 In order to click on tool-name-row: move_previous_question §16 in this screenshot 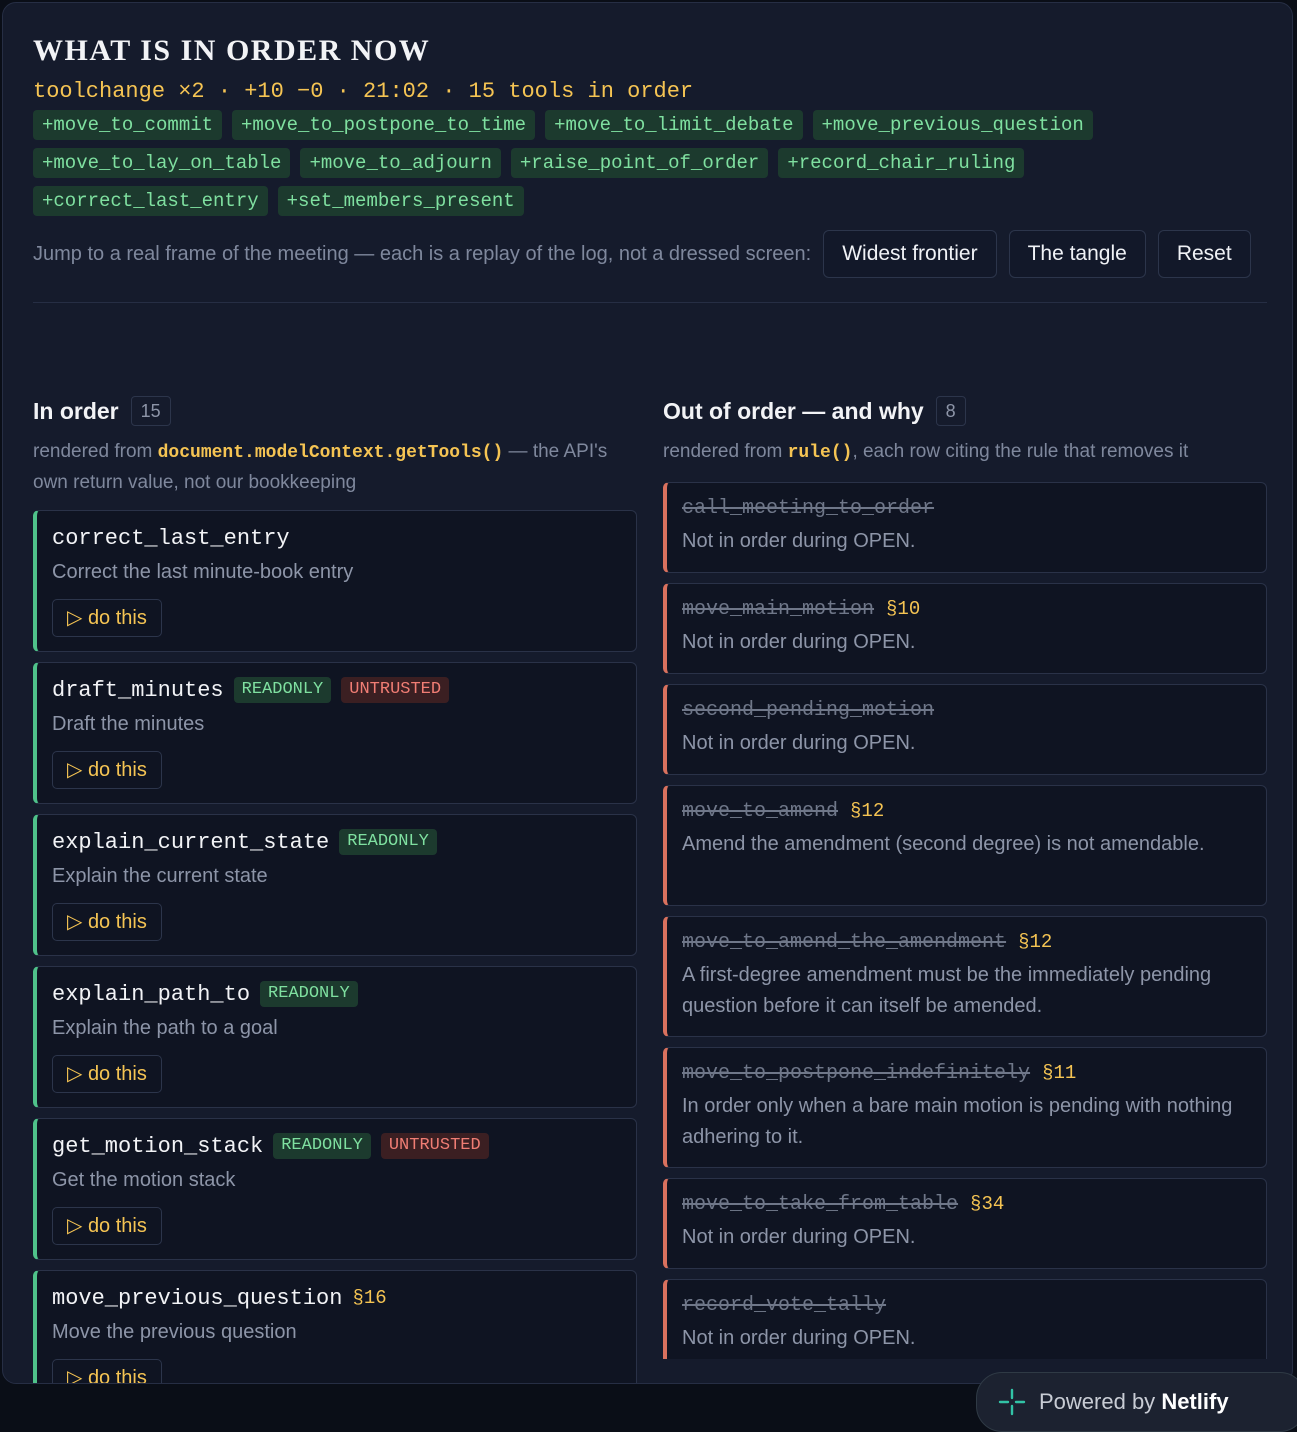, I will do `click(336, 1298)`.